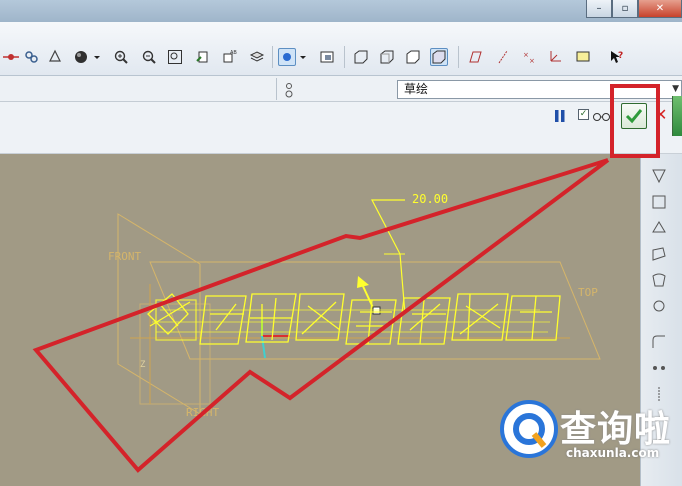  What do you see at coordinates (149, 57) in the screenshot?
I see `zoom-out-icon` at bounding box center [149, 57].